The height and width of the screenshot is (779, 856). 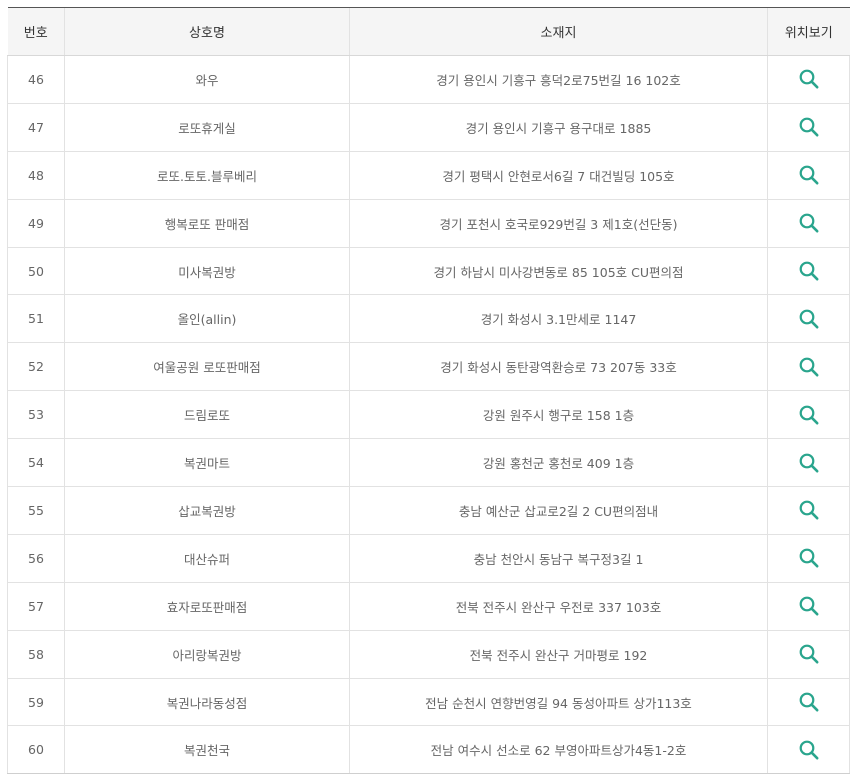 I want to click on row-address: 충남 천안시 동남구 복구정3길 1, so click(x=558, y=558).